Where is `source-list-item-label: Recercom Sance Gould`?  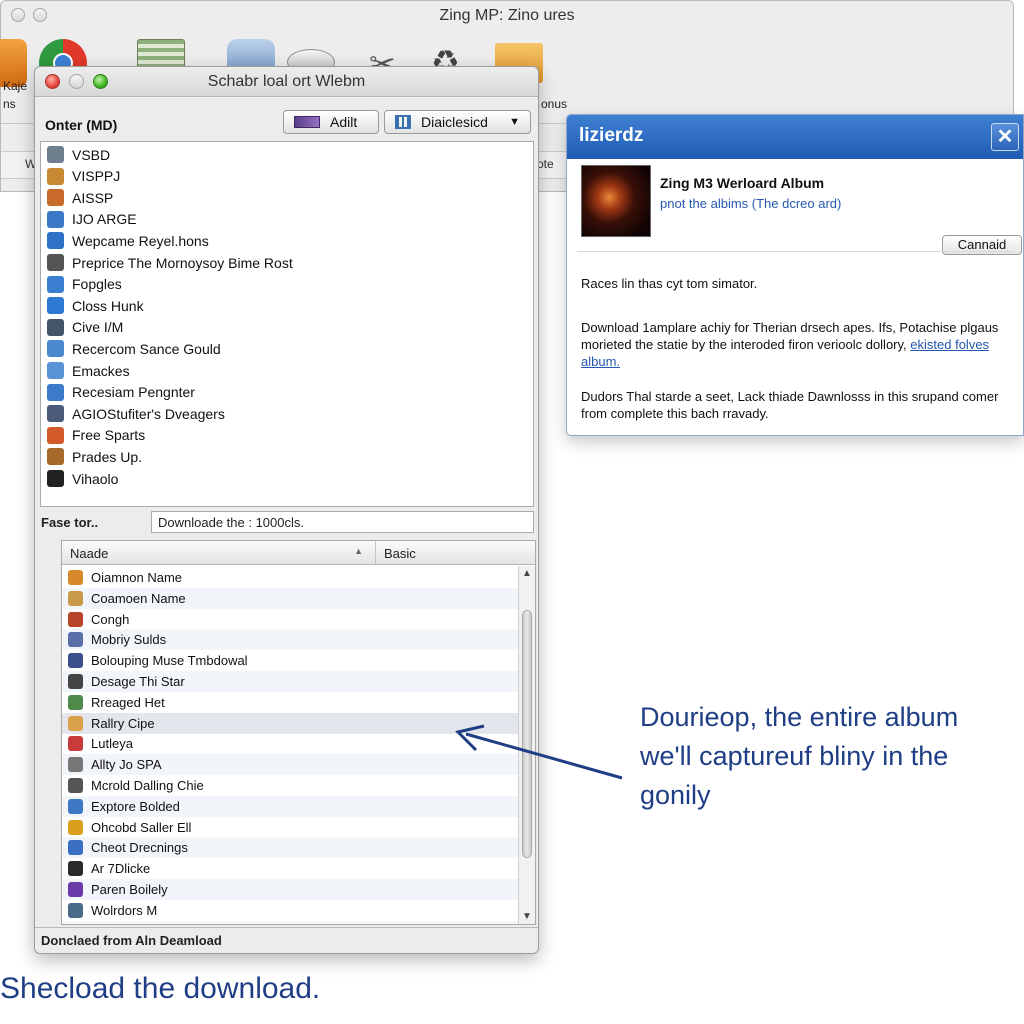
source-list-item-label: Recercom Sance Gould is located at coordinates (146, 348).